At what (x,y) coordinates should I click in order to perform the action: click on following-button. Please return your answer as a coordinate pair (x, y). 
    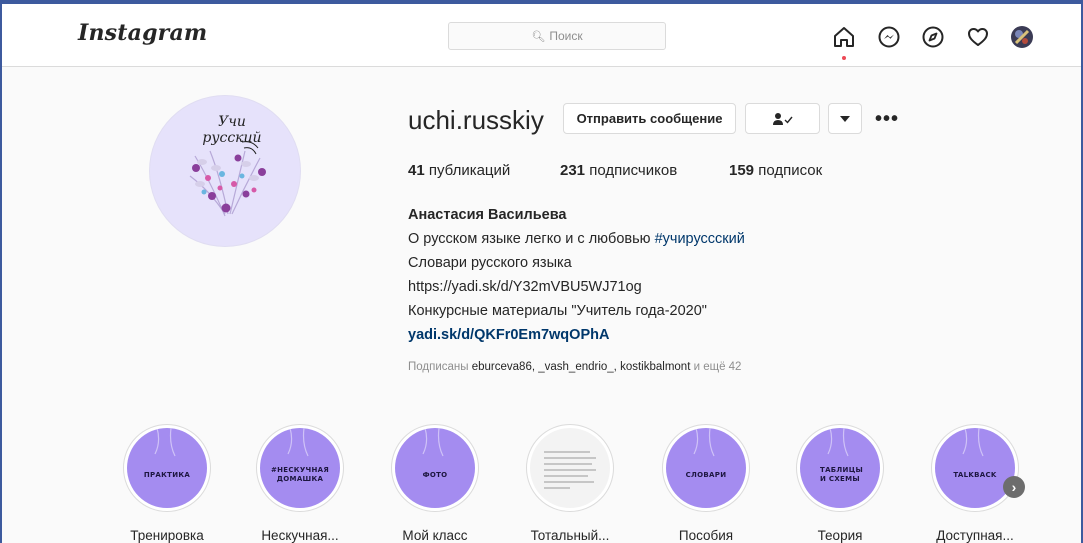
    Looking at the image, I should click on (782, 118).